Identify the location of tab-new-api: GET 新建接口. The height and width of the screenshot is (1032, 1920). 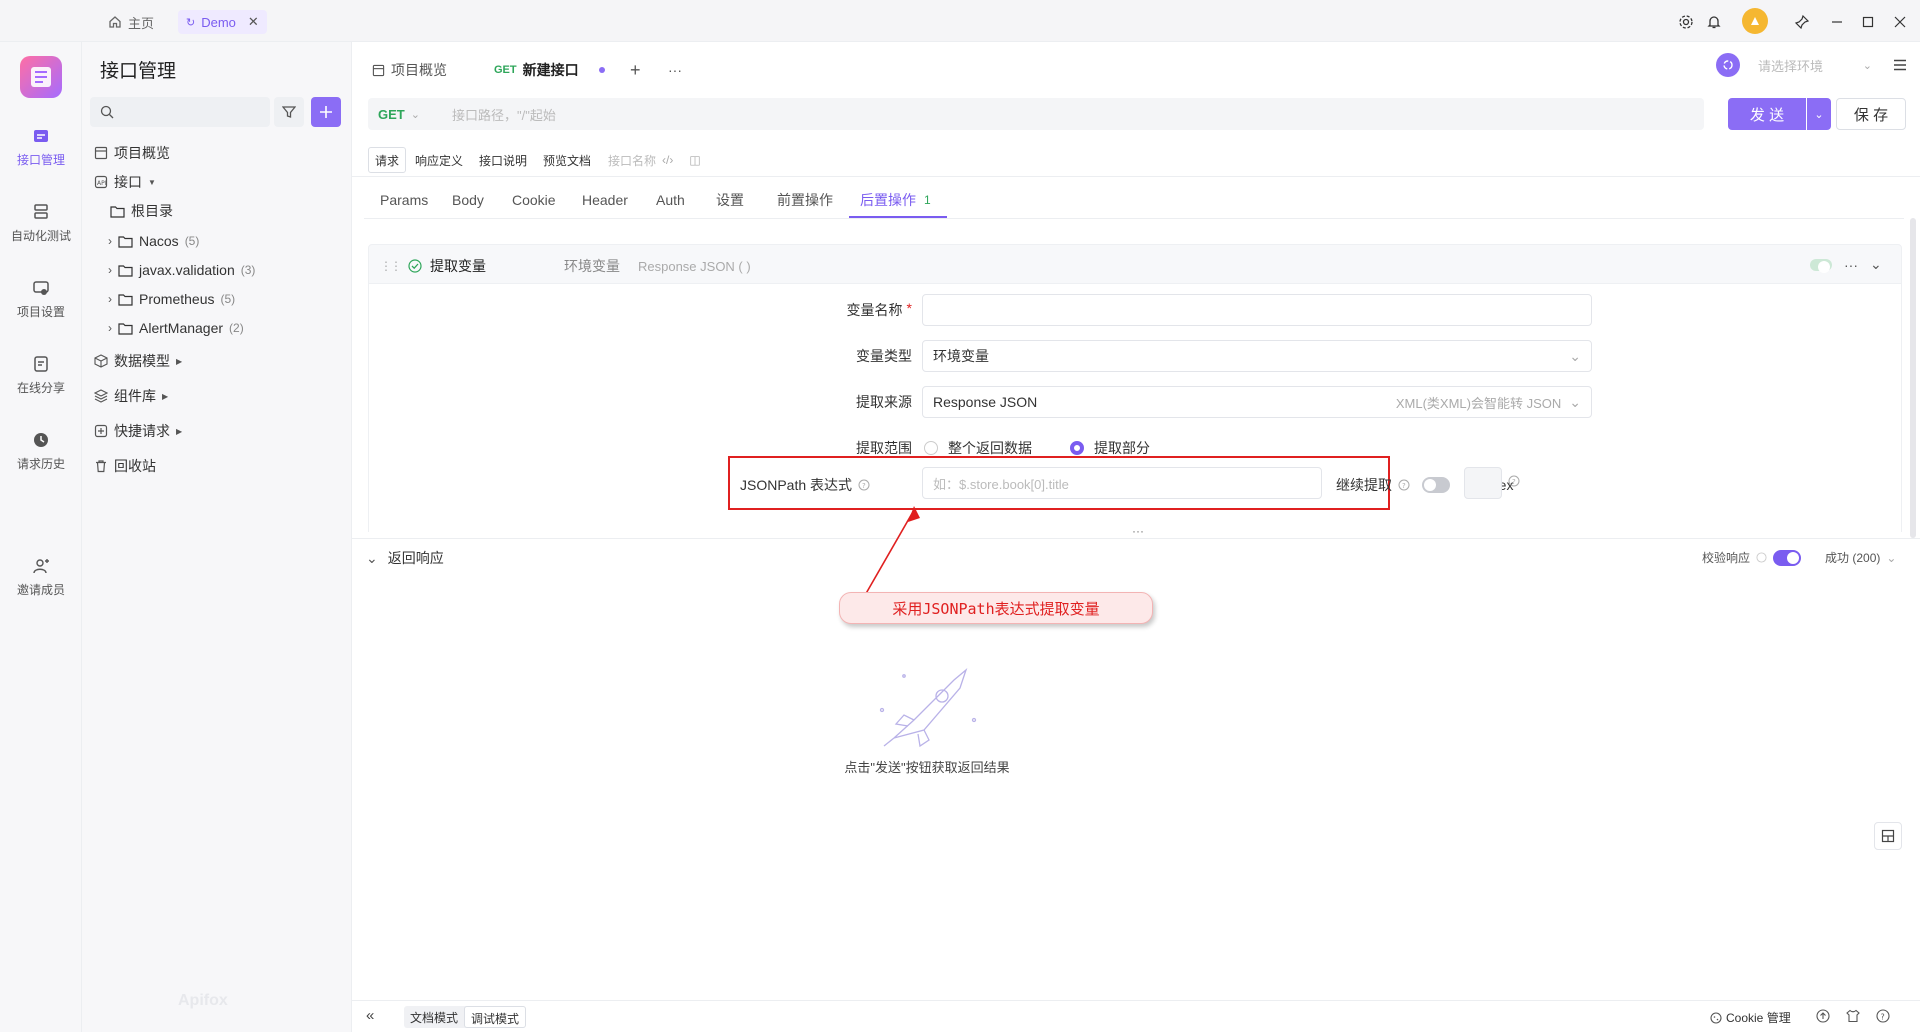
(549, 70).